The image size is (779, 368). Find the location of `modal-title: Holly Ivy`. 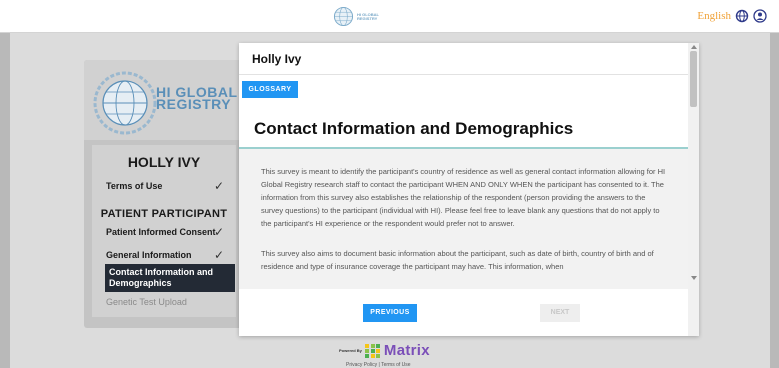

modal-title: Holly Ivy is located at coordinates (277, 59).